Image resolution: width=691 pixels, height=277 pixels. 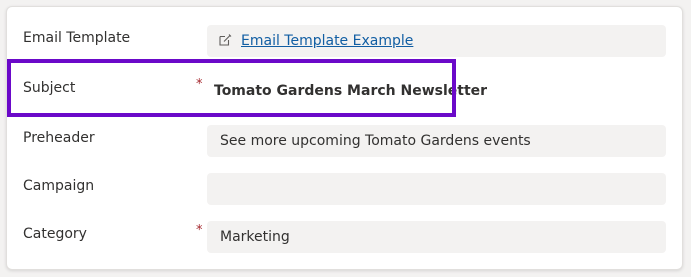 What do you see at coordinates (436, 237) in the screenshot?
I see `category-field: Marketing` at bounding box center [436, 237].